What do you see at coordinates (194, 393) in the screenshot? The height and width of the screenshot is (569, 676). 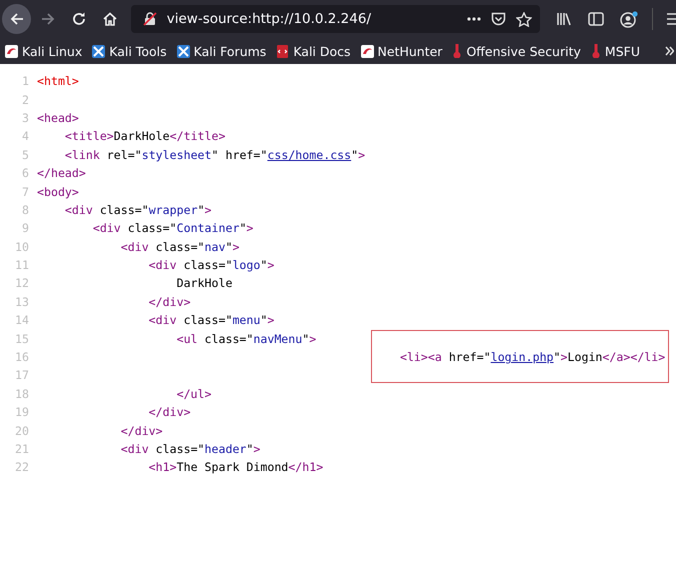 I see `code-line: </ul>` at bounding box center [194, 393].